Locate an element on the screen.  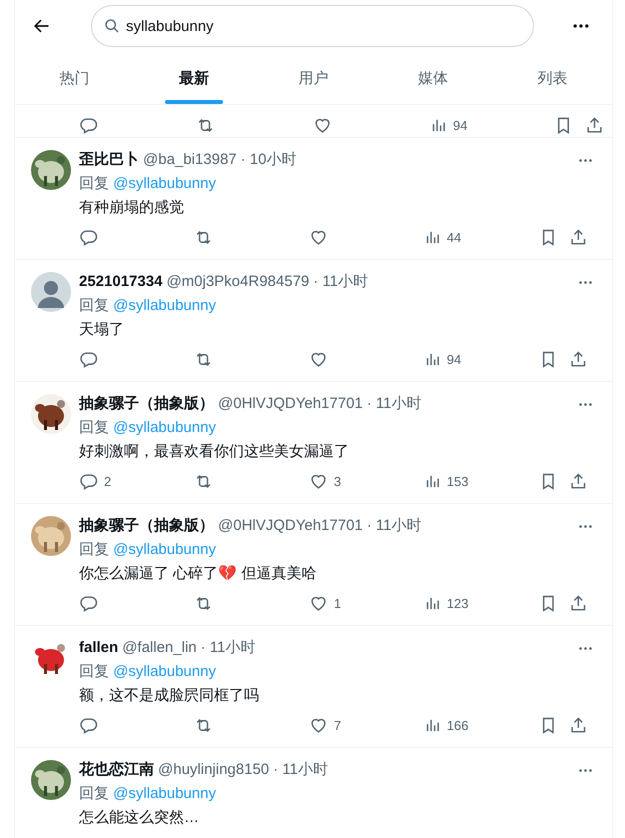
view-count: 123 is located at coordinates (457, 603).